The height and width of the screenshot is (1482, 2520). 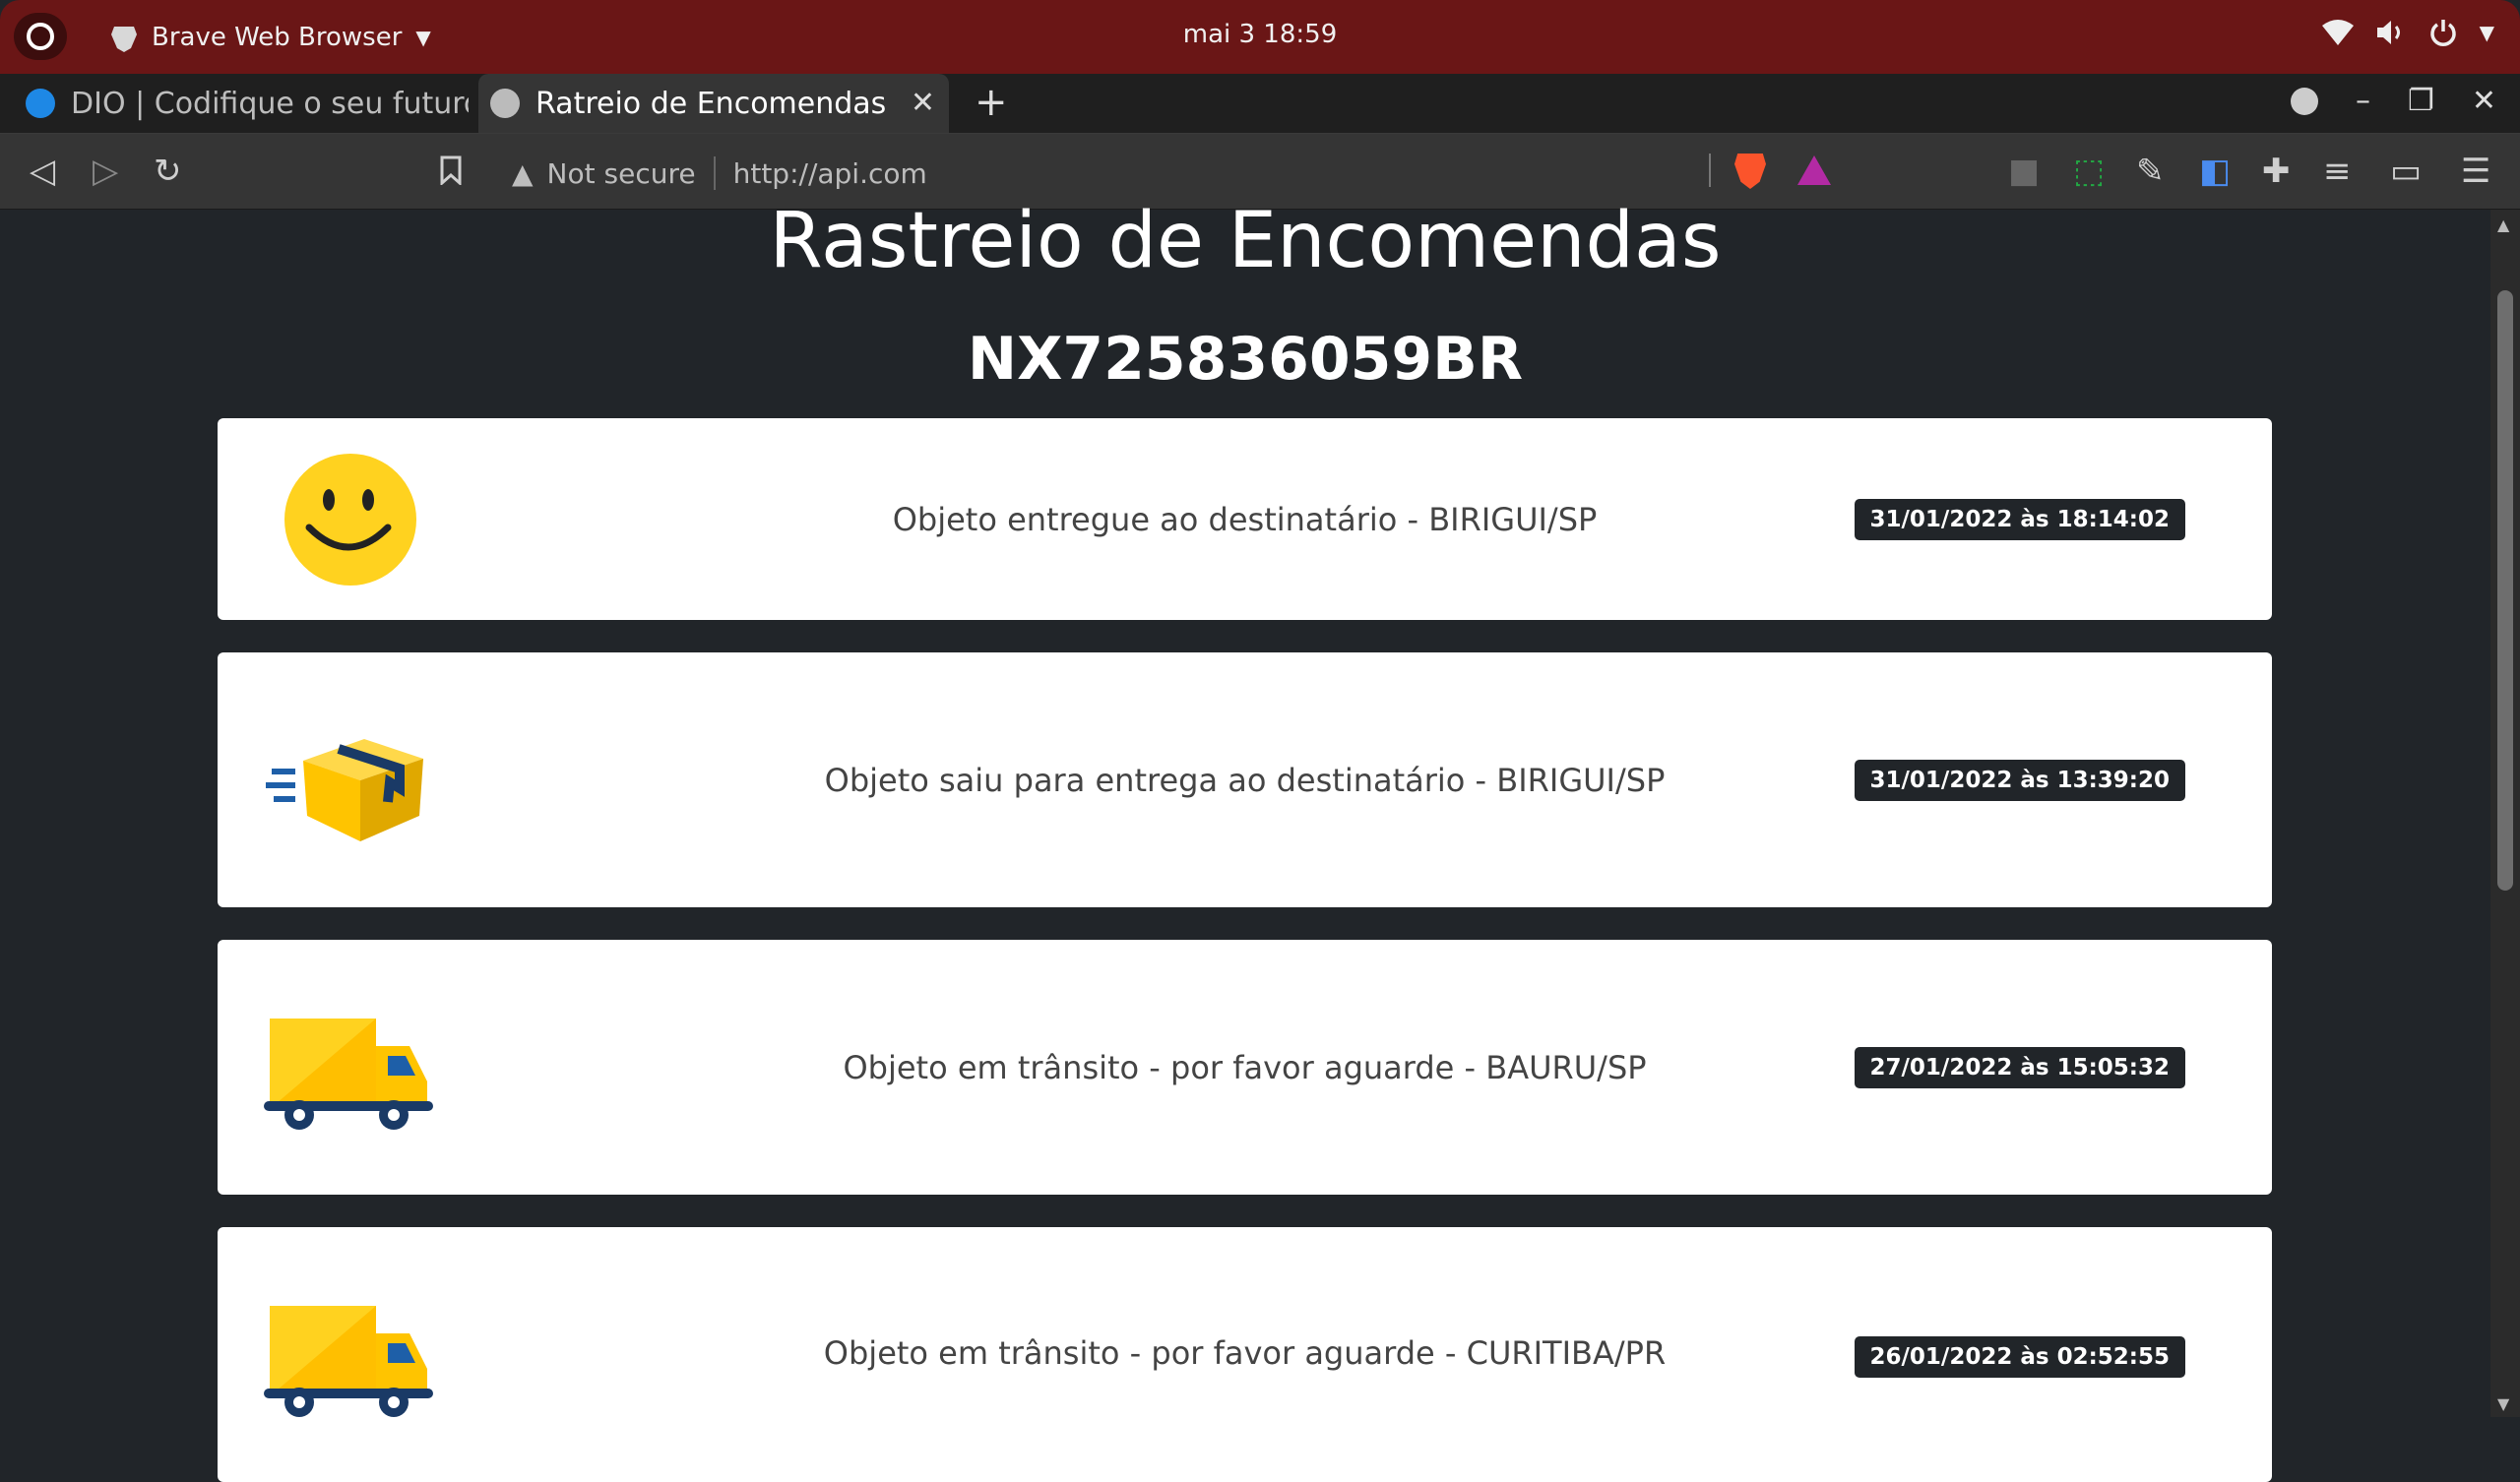 I want to click on url-text: http://api.com, so click(x=830, y=173).